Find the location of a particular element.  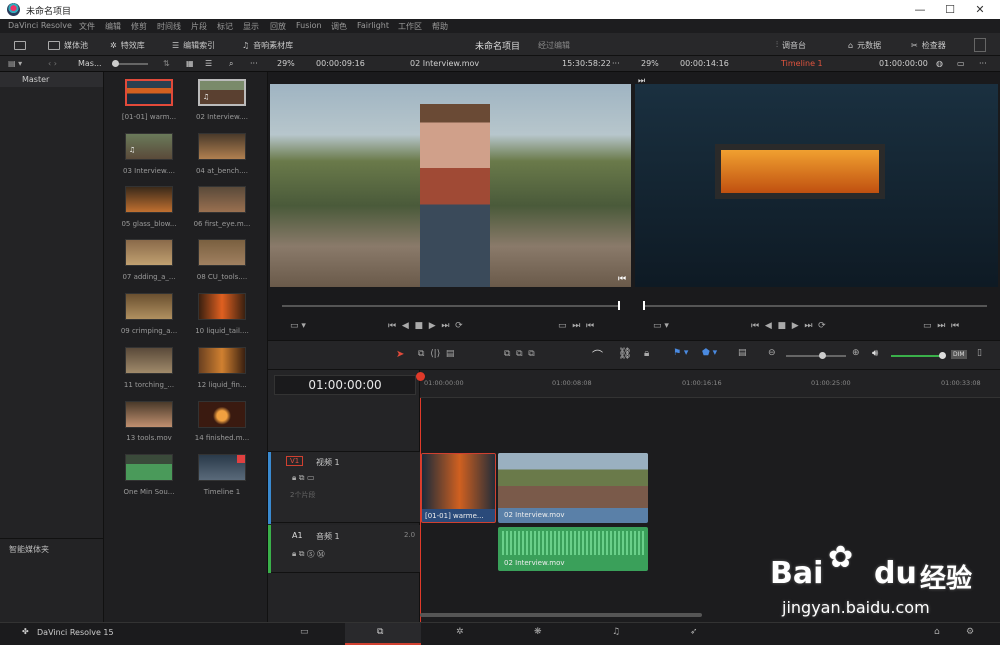

volume-slider is located at coordinates (918, 355).